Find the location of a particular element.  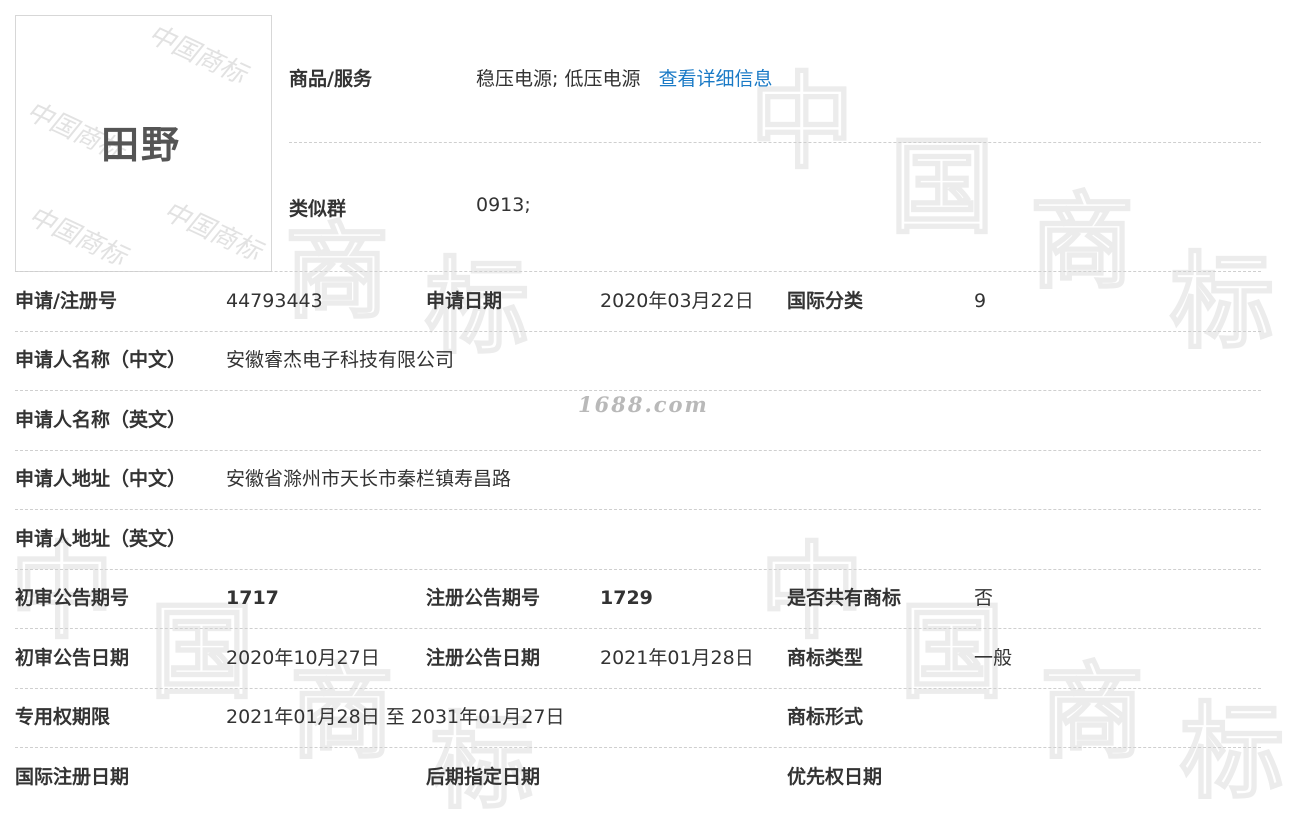

priority-date-label: 优先权日期 is located at coordinates (835, 777).